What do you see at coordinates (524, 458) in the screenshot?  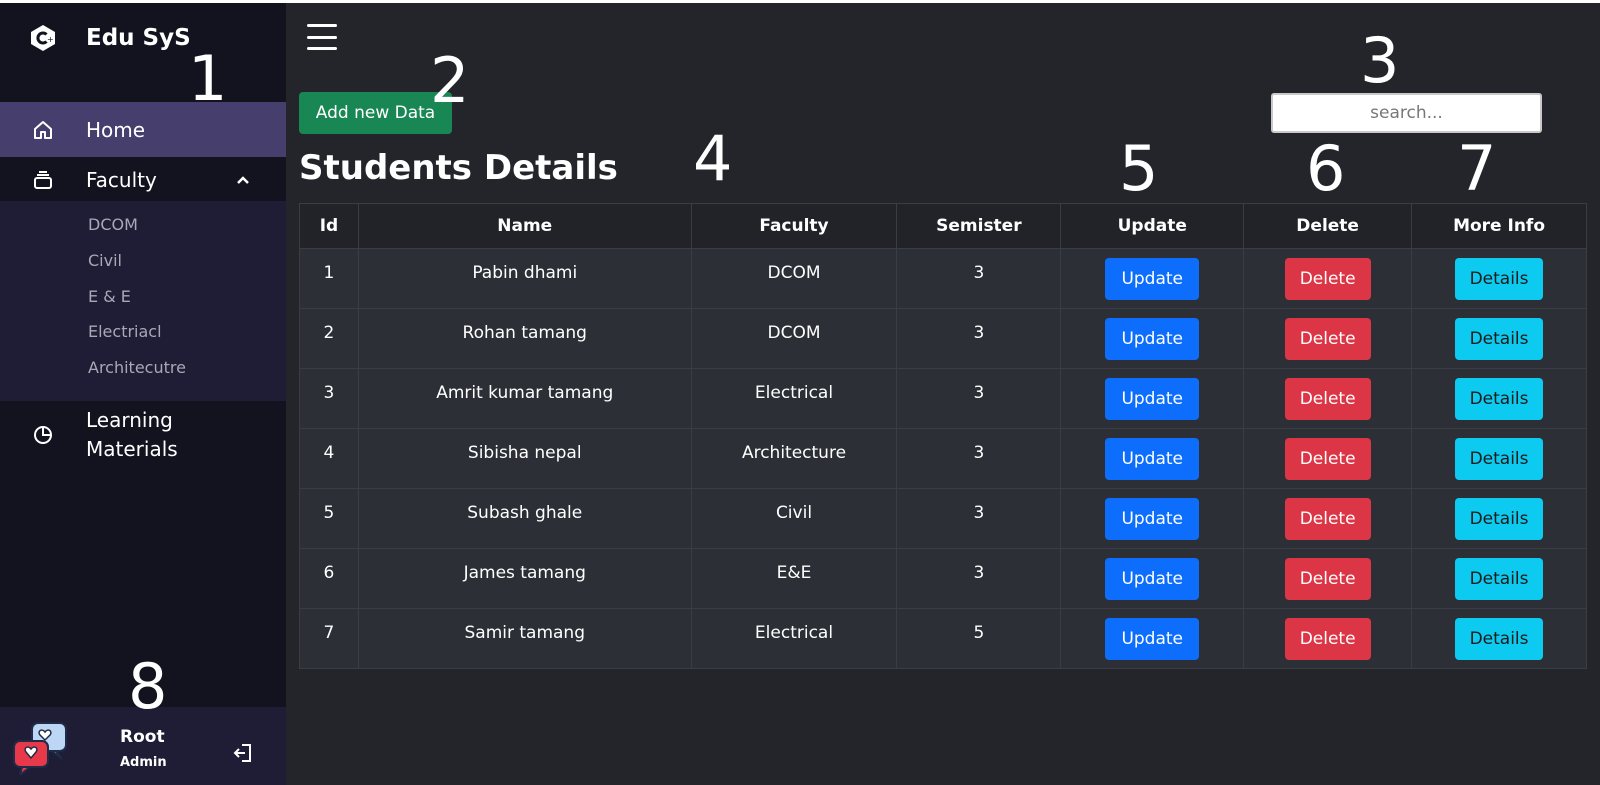 I see `cell-name: Sibisha nepal` at bounding box center [524, 458].